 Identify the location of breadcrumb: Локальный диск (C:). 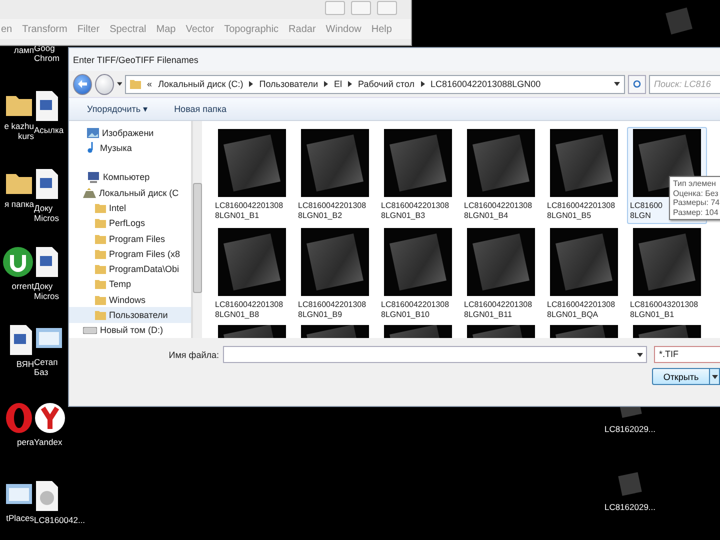
(201, 84).